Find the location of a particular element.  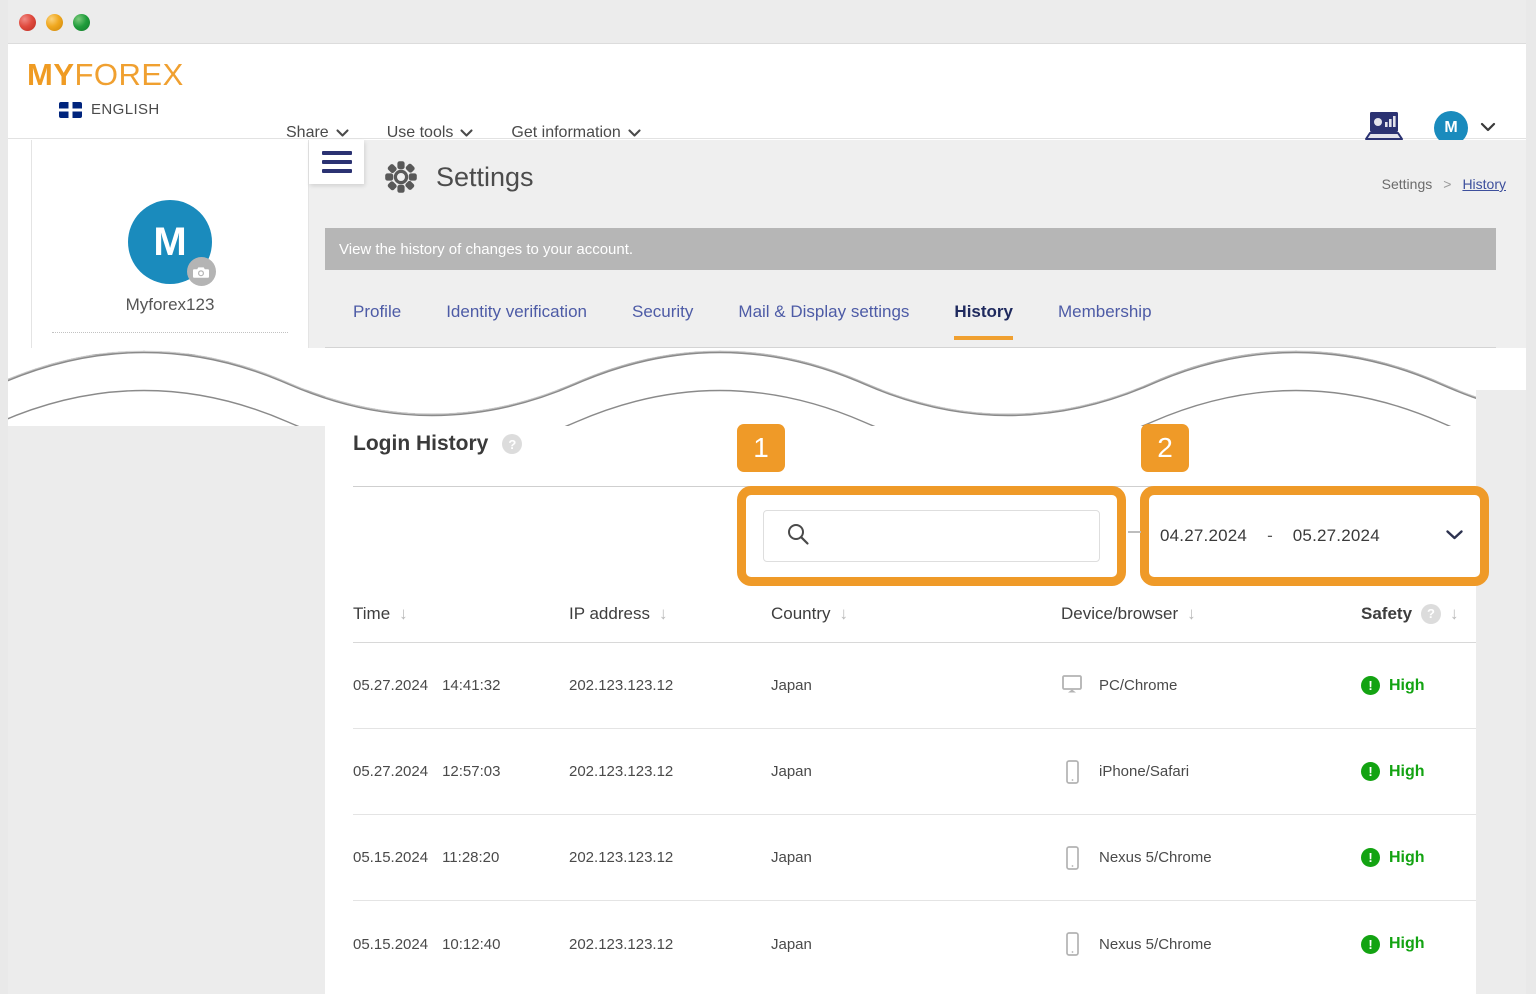

search-input is located at coordinates (931, 536).